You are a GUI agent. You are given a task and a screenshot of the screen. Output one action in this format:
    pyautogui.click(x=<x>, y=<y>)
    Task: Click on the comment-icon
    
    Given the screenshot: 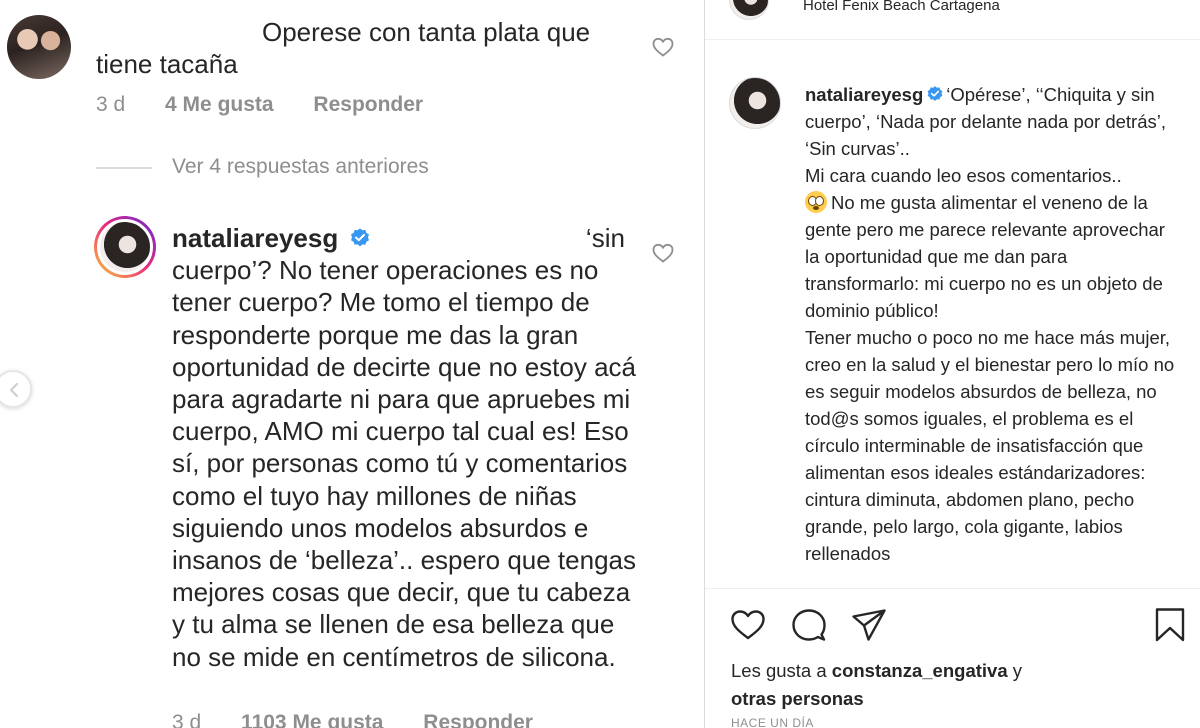 What is the action you would take?
    pyautogui.click(x=809, y=625)
    